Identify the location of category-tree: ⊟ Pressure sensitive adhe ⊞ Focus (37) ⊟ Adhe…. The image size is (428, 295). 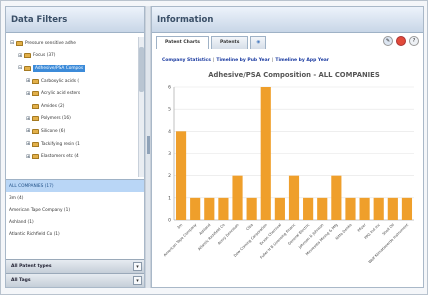
(74, 107).